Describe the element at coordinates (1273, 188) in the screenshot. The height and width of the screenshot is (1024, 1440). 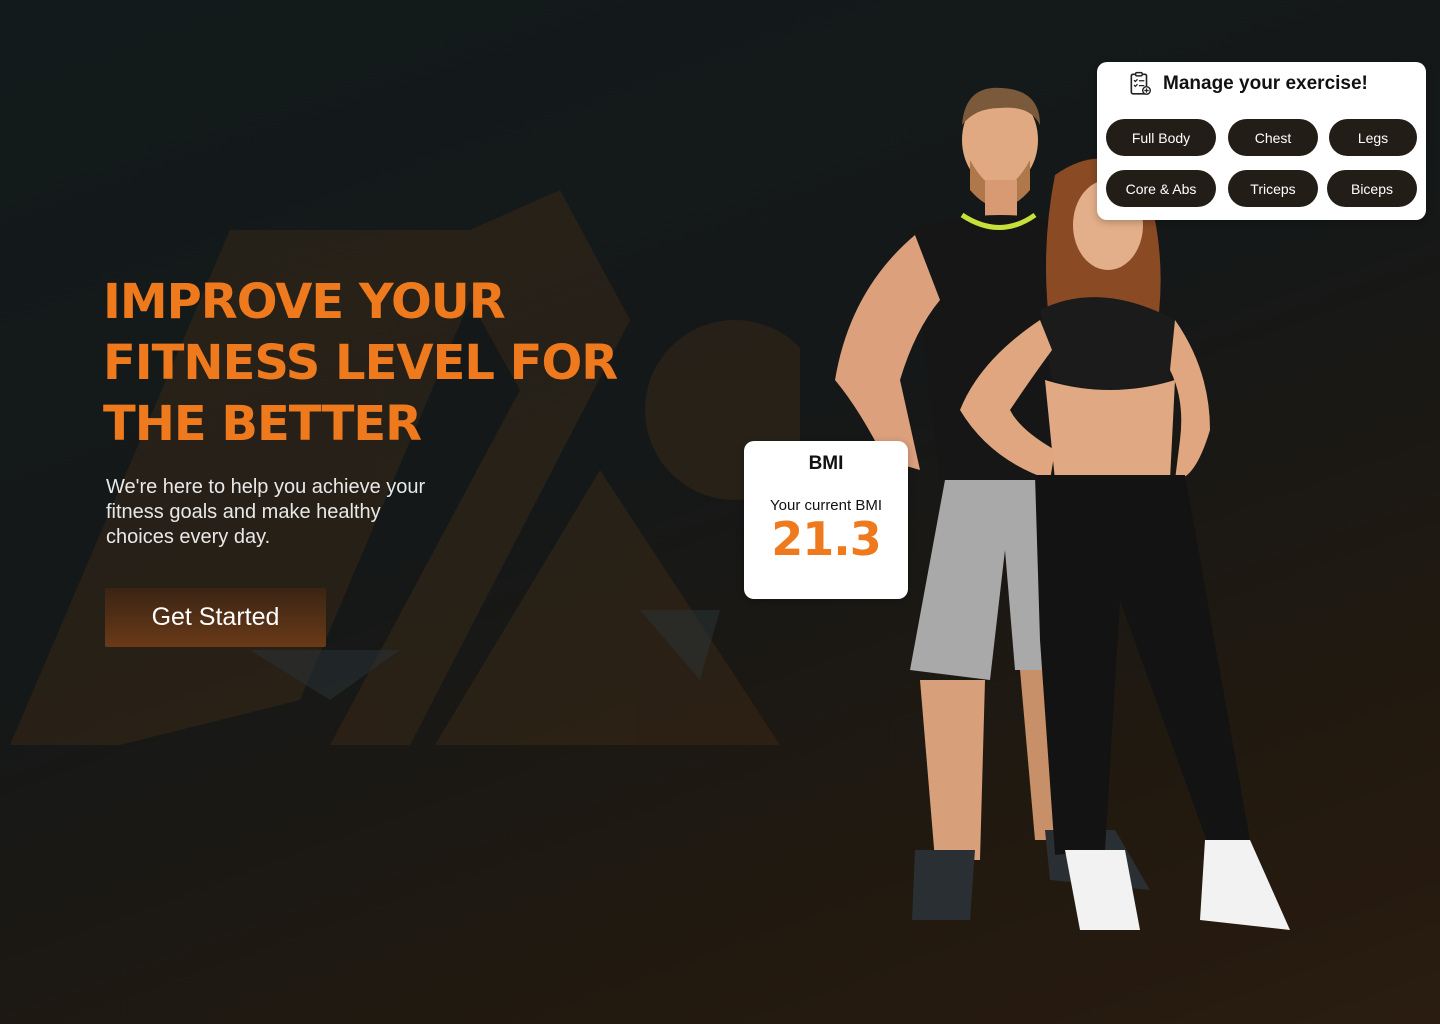
I see `chip-triceps: Triceps` at that location.